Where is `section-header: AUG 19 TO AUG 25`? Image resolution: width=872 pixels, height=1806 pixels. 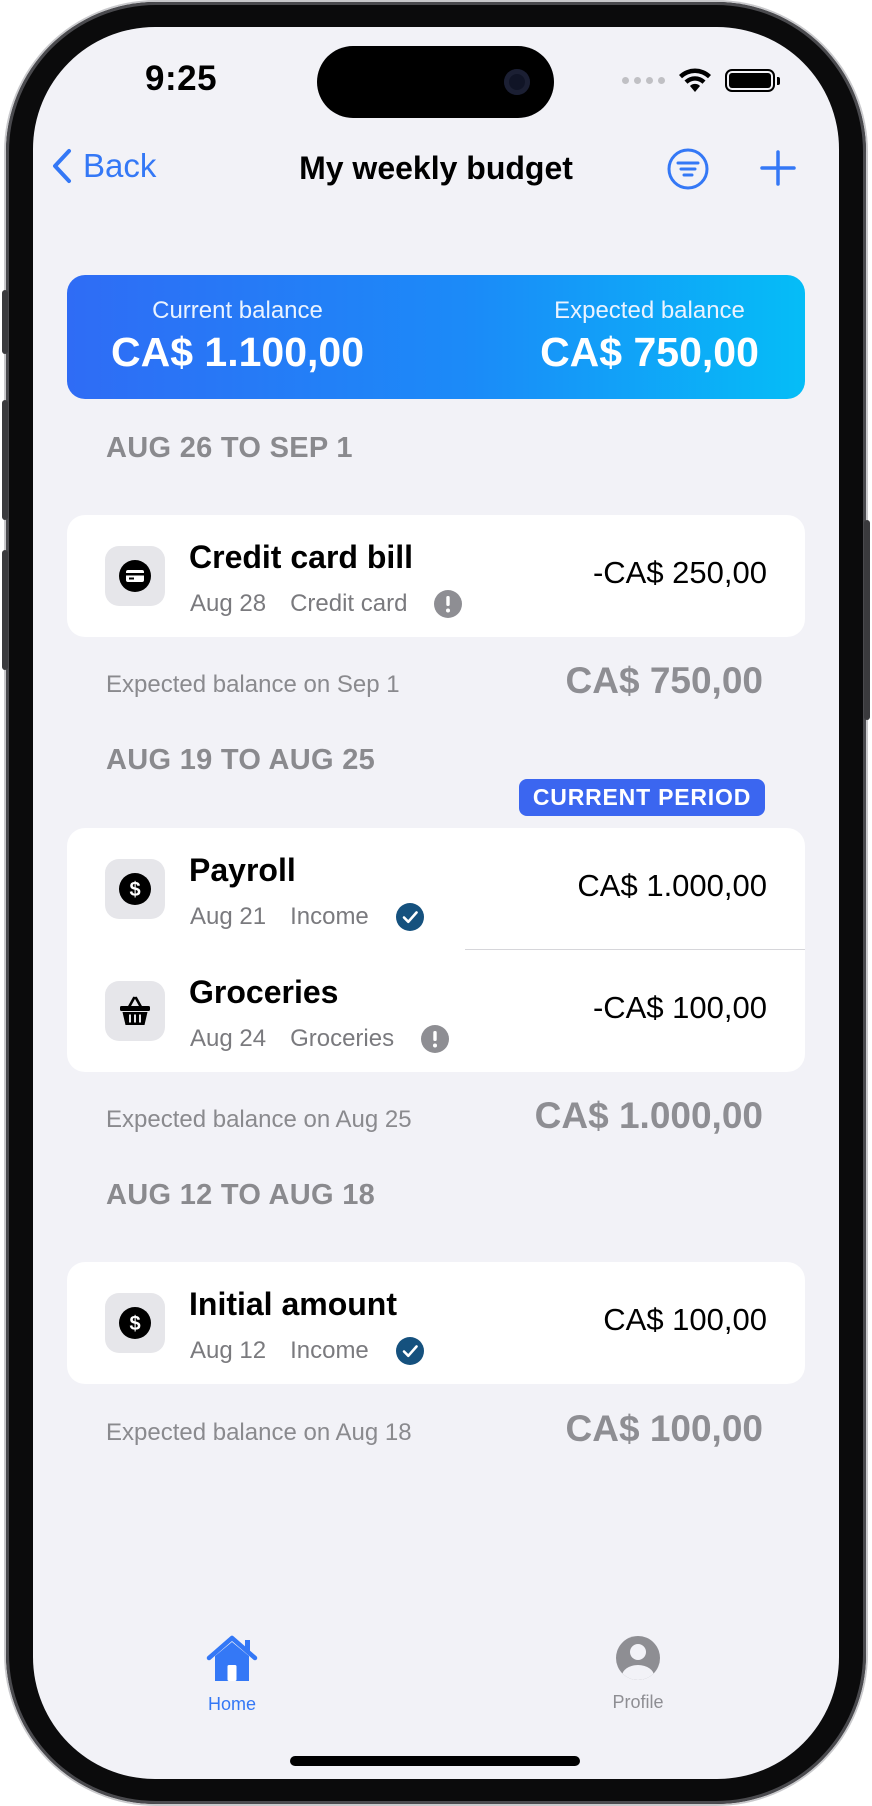
section-header: AUG 19 TO AUG 25 is located at coordinates (241, 760).